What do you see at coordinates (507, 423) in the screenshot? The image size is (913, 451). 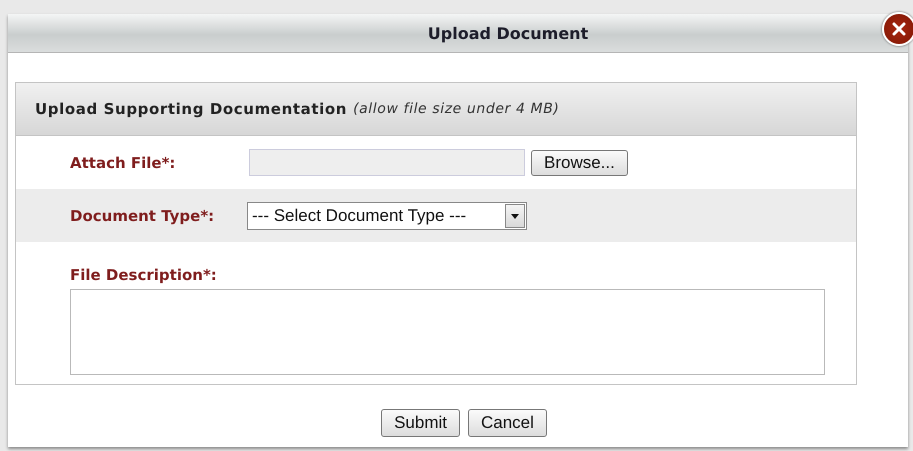 I see `cancel-button: Cancel` at bounding box center [507, 423].